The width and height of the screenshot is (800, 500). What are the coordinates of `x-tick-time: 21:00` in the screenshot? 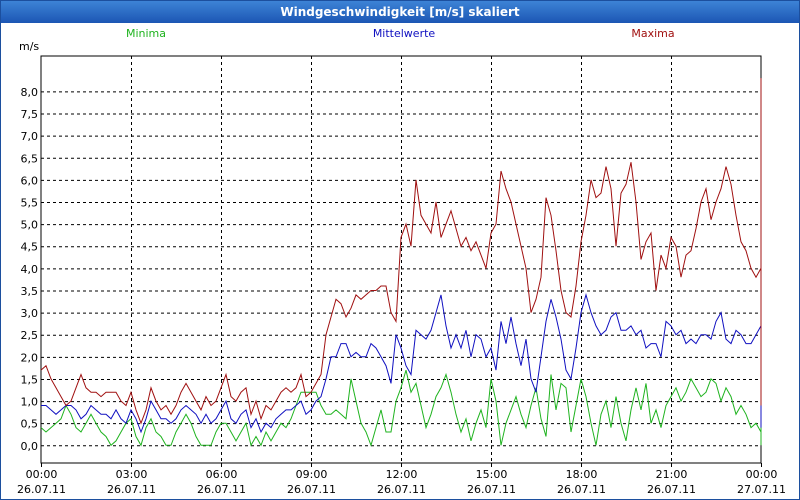 It's located at (672, 474).